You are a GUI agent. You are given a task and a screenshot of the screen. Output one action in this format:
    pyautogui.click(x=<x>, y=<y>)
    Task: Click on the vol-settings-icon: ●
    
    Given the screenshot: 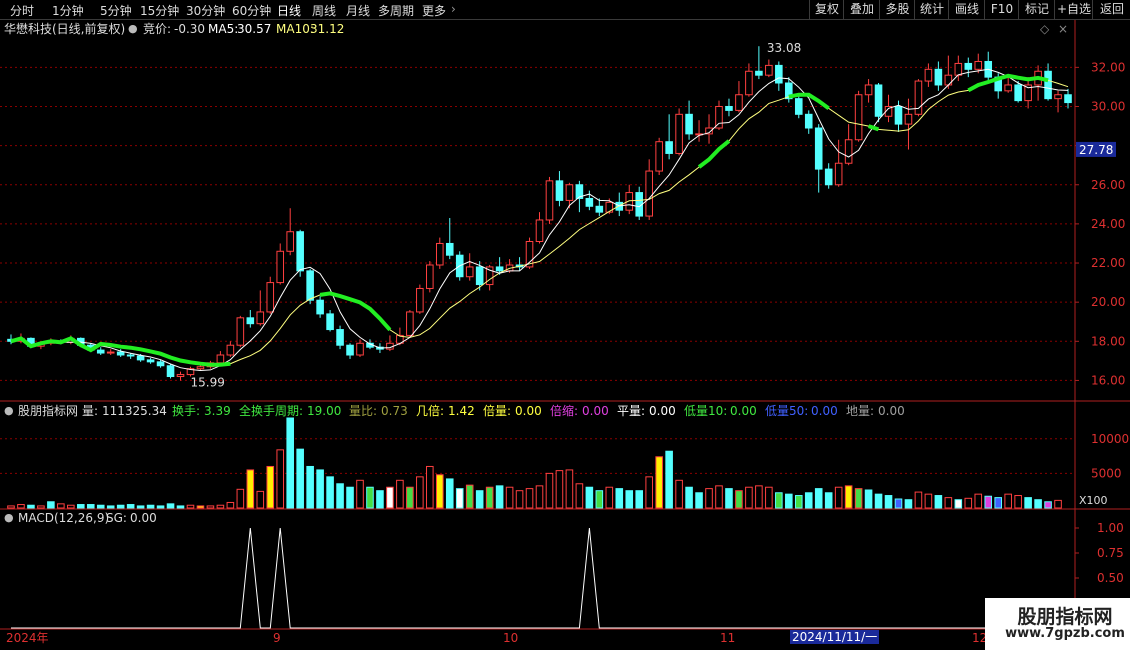 What is the action you would take?
    pyautogui.click(x=9, y=411)
    